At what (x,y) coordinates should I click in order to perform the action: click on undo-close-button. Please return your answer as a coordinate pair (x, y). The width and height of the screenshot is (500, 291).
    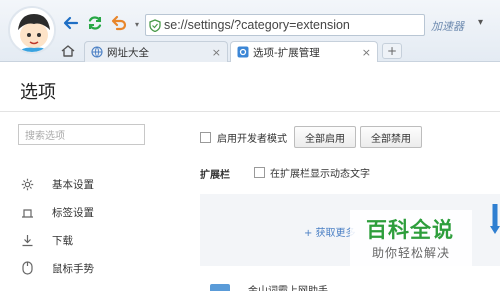
    Looking at the image, I should click on (119, 23).